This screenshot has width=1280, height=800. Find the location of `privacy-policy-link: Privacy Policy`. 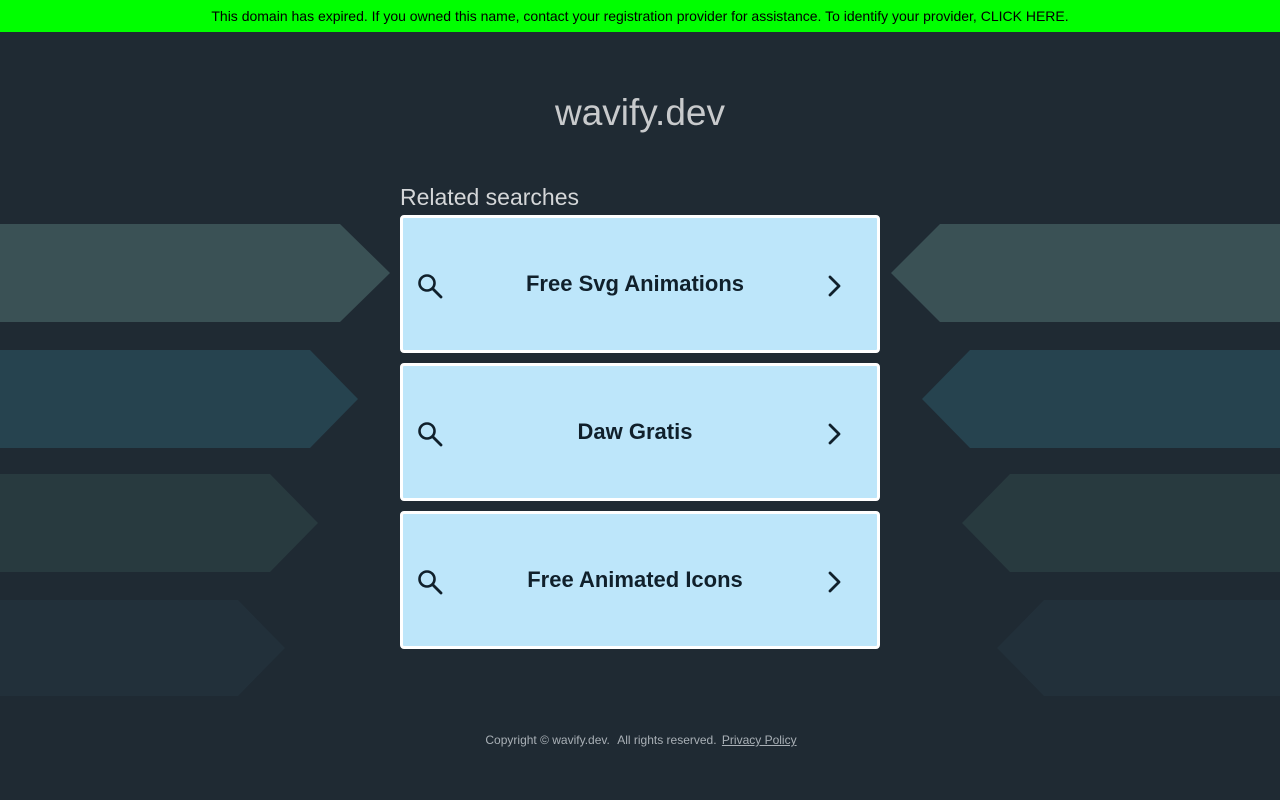

privacy-policy-link: Privacy Policy is located at coordinates (759, 740).